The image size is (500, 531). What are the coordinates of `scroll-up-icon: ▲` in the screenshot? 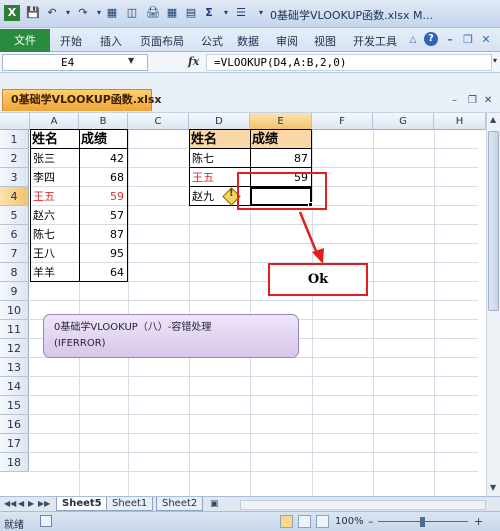 It's located at (493, 119).